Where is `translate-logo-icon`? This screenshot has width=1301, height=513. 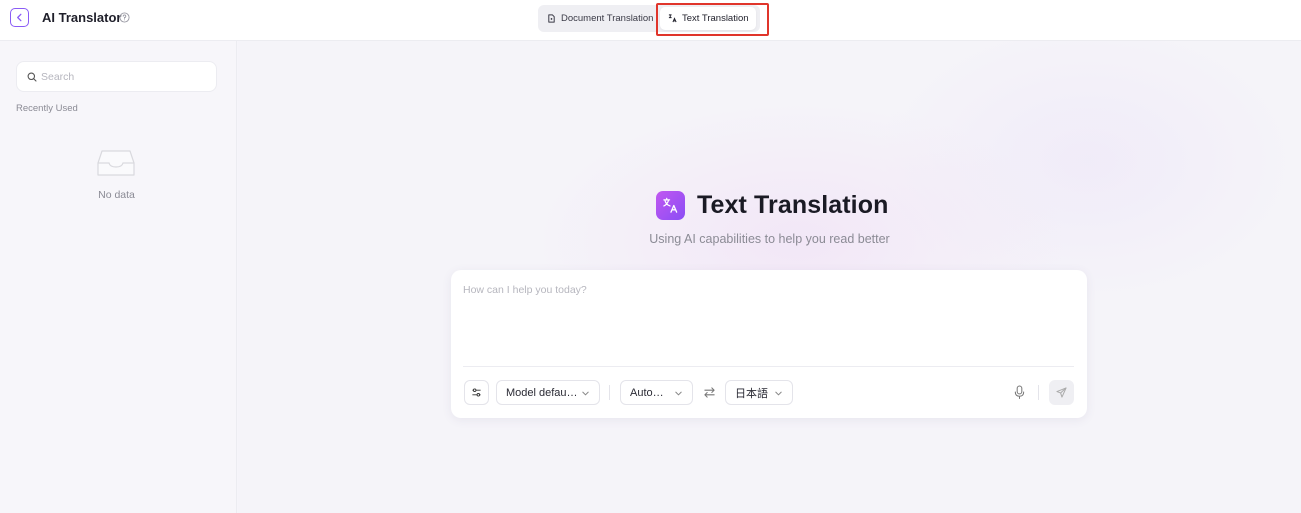 translate-logo-icon is located at coordinates (670, 205).